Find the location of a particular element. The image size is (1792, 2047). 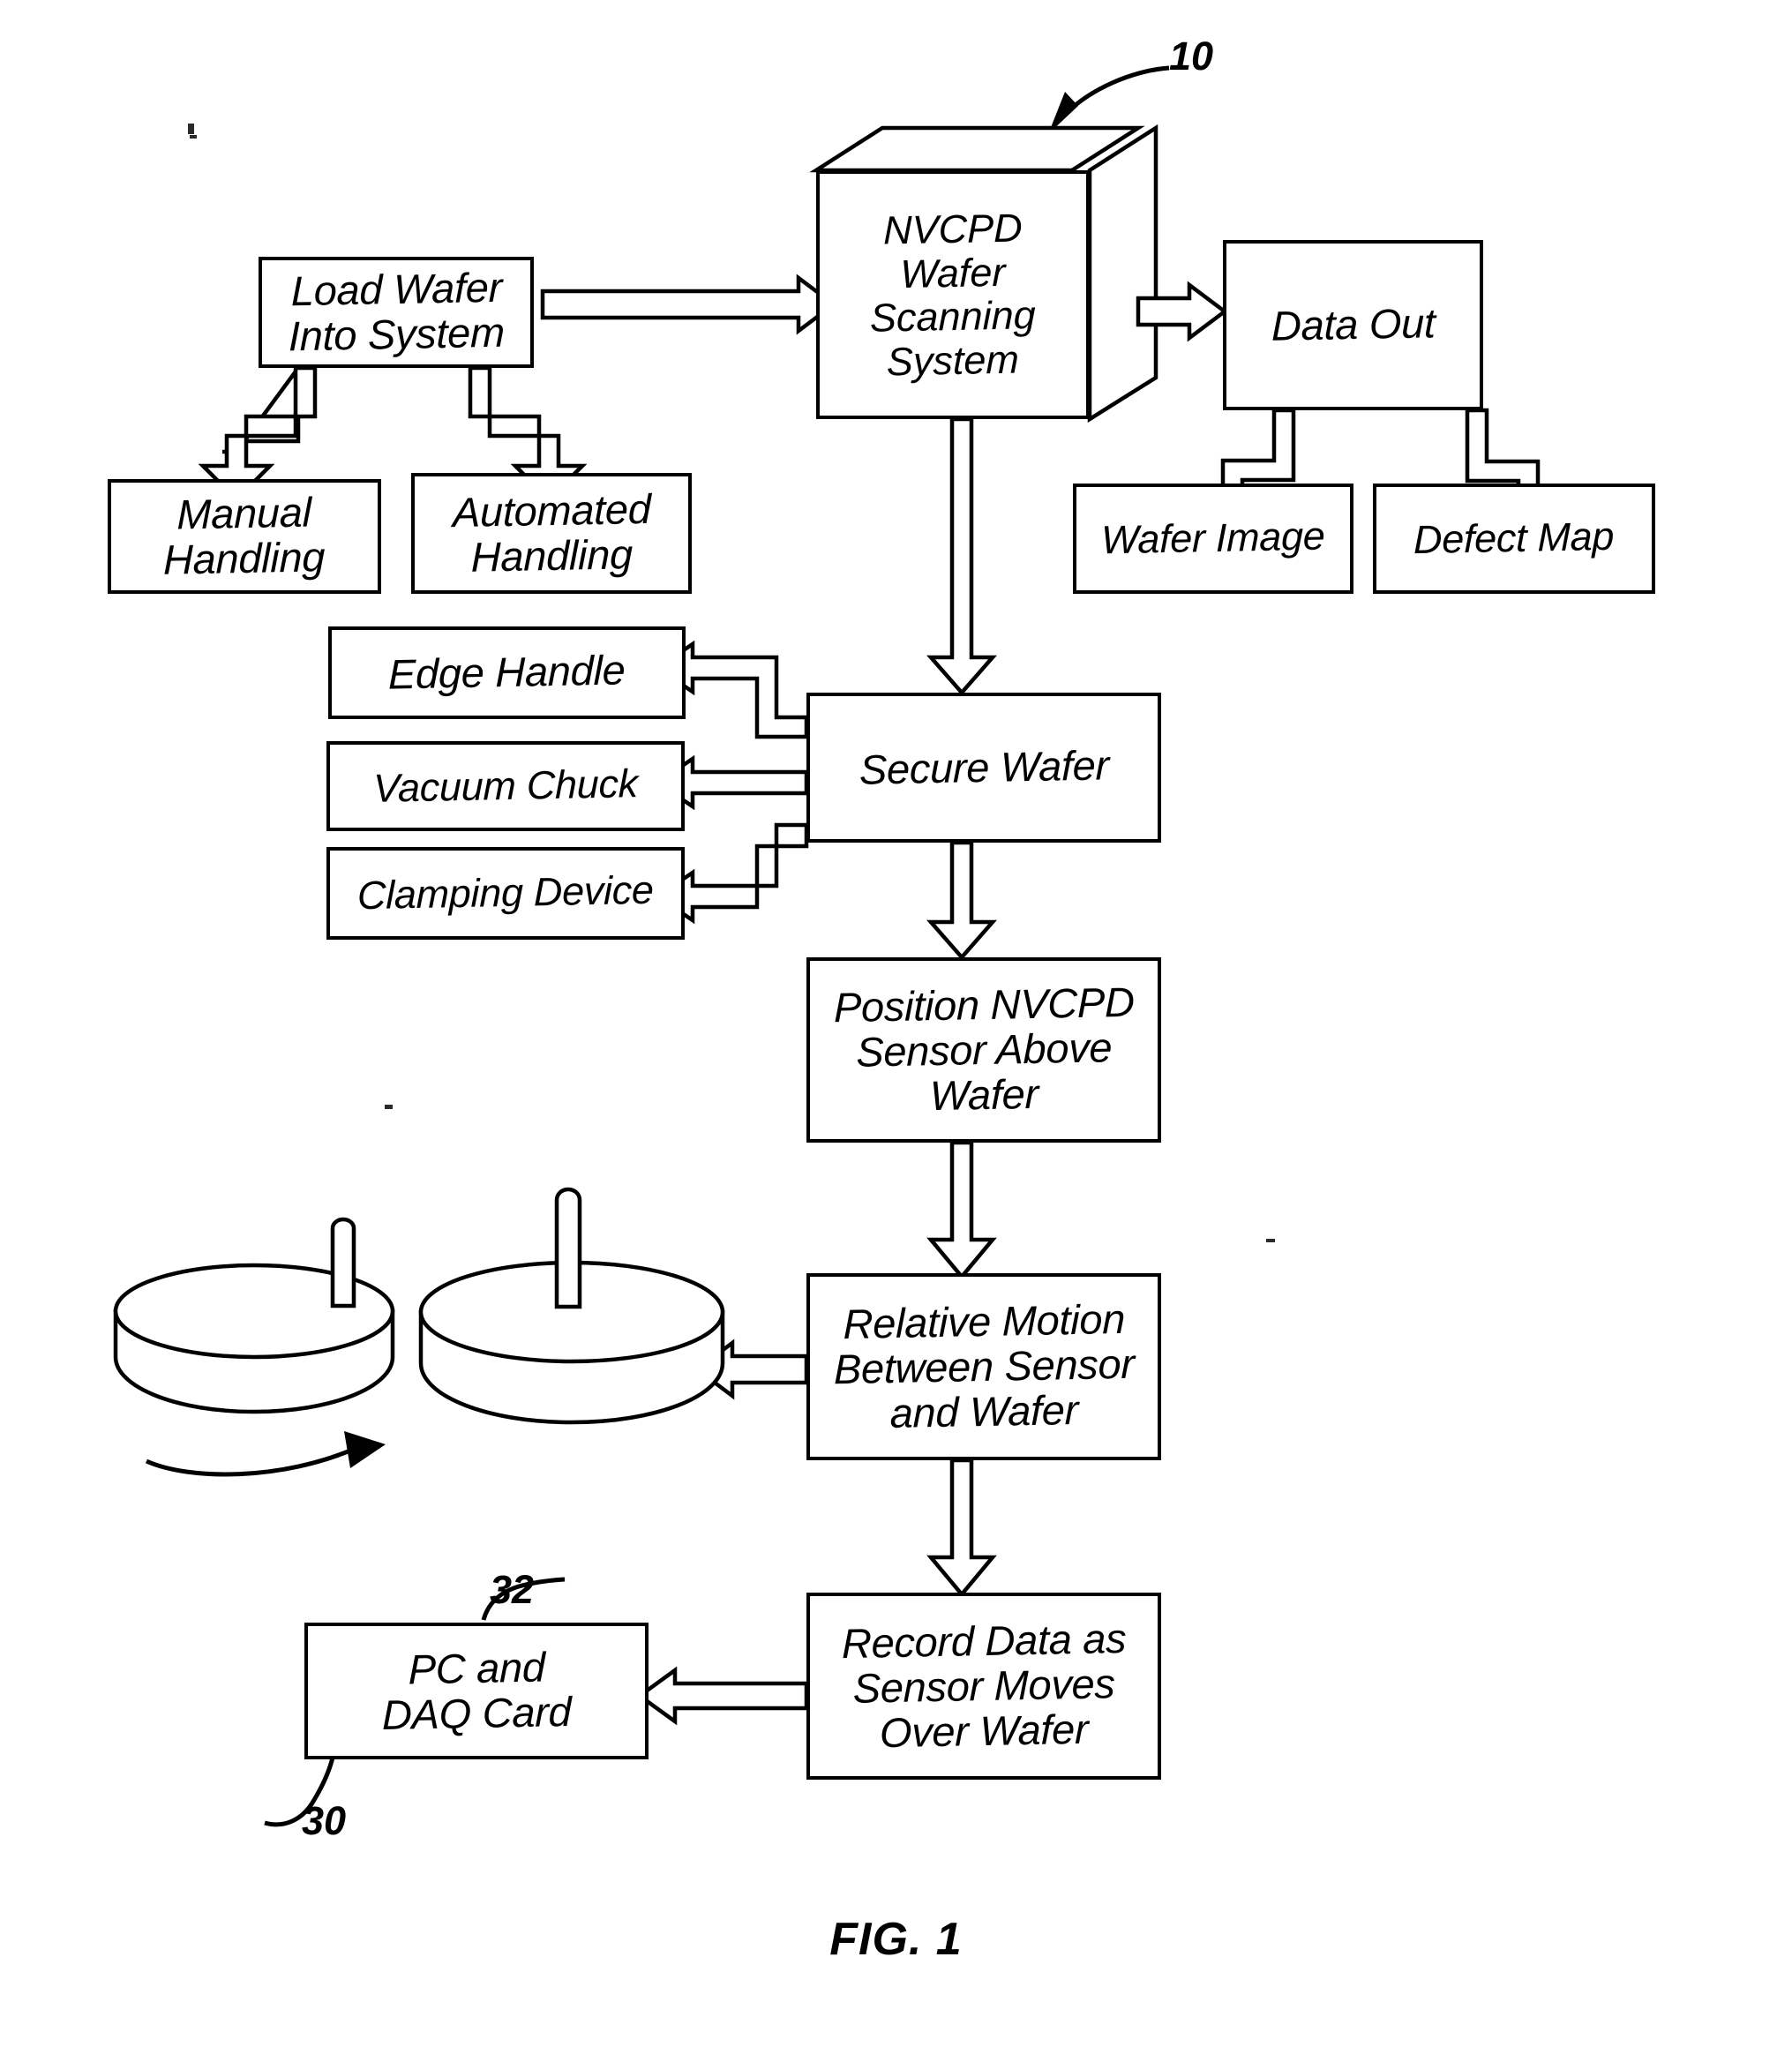

node-manual-handling-label: Manual Handling is located at coordinates (245, 535).